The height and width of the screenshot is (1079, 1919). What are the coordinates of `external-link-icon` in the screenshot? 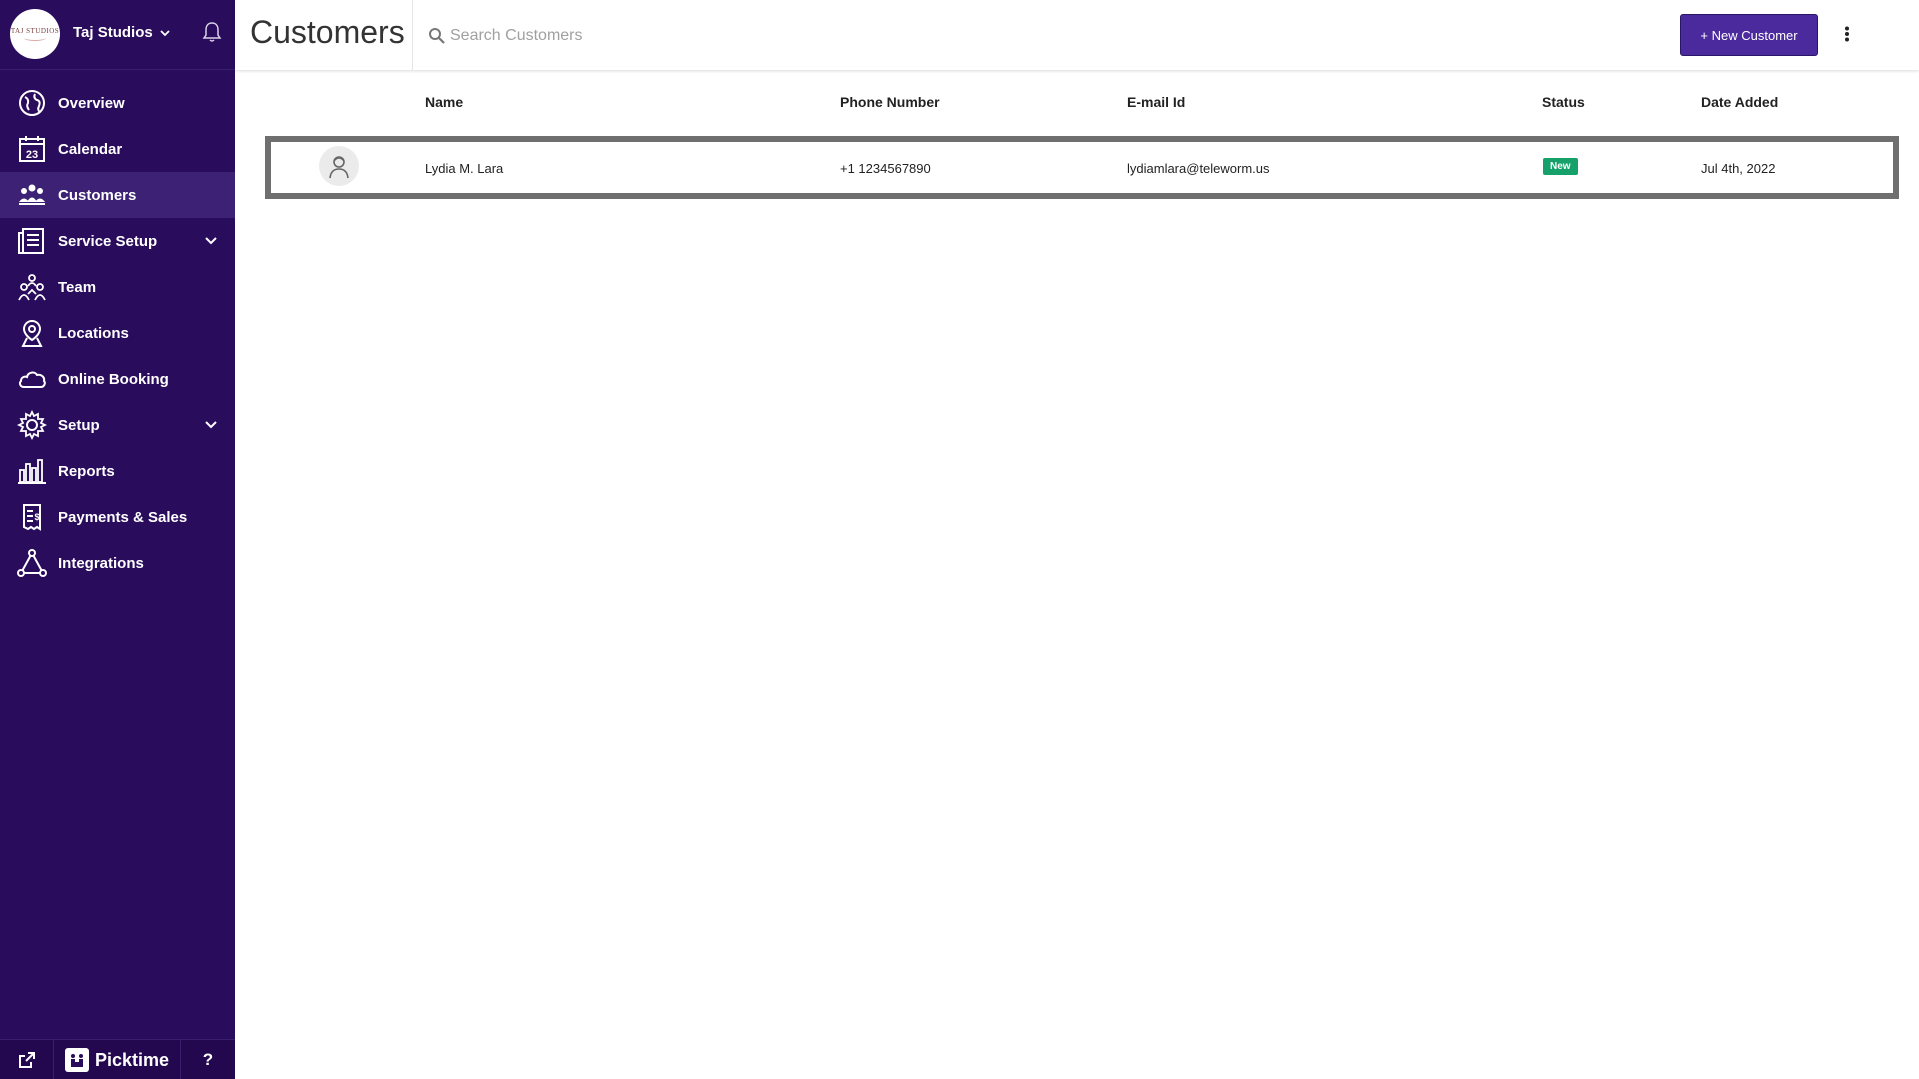 It's located at (26, 1060).